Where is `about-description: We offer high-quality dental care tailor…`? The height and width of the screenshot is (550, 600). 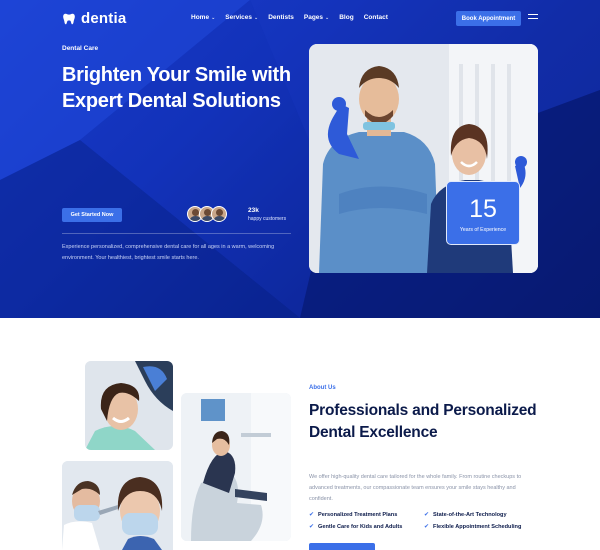
about-description: We offer high-quality dental care tailor… is located at coordinates (415, 488).